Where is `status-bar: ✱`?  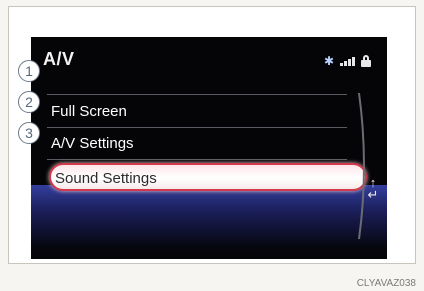
status-bar: ✱ is located at coordinates (347, 61).